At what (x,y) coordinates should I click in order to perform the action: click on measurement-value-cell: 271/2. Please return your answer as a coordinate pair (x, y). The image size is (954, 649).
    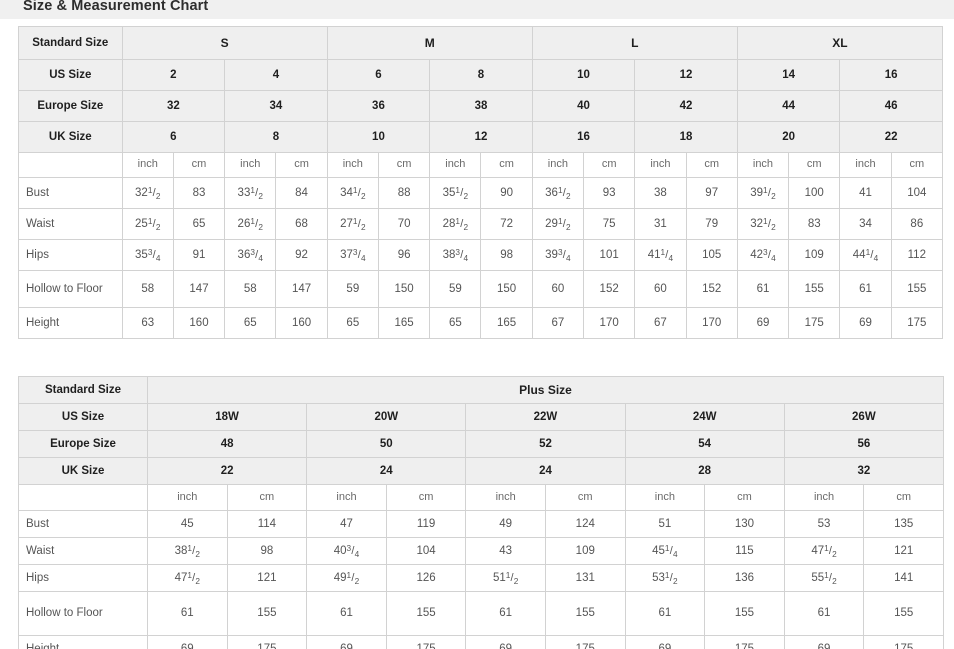
    Looking at the image, I should click on (352, 224).